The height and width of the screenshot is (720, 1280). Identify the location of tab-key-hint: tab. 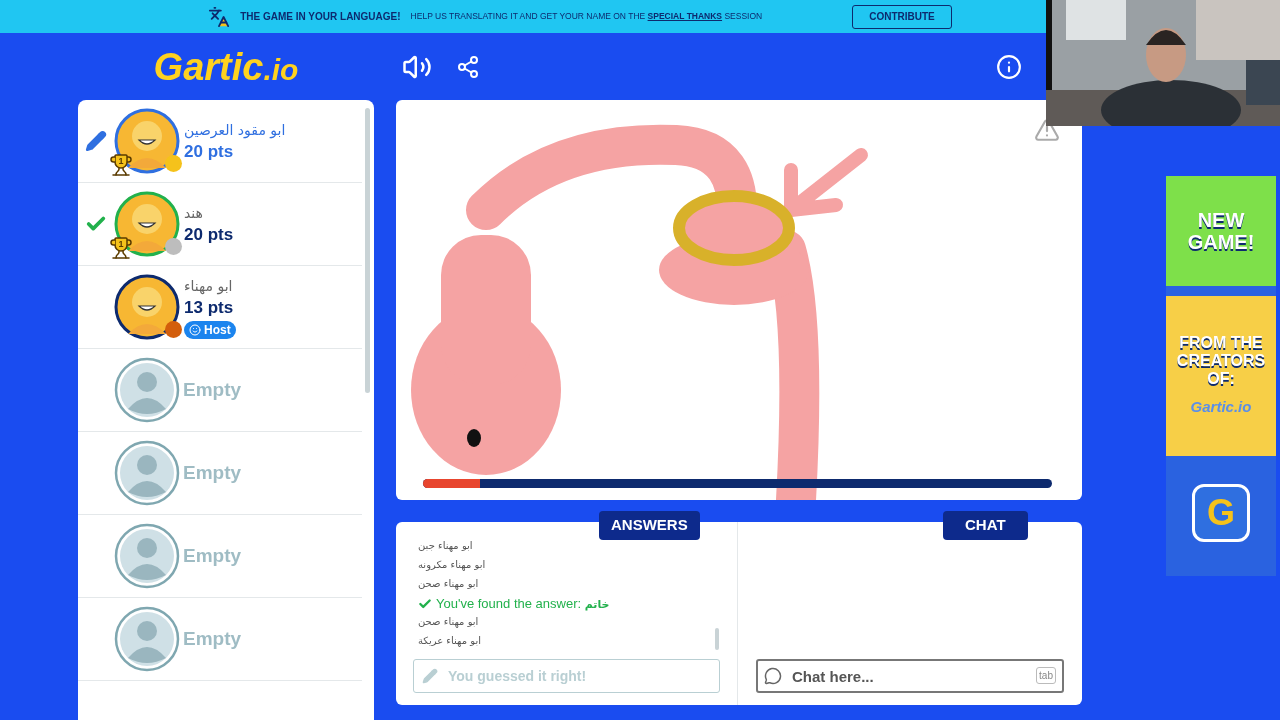
(1046, 675).